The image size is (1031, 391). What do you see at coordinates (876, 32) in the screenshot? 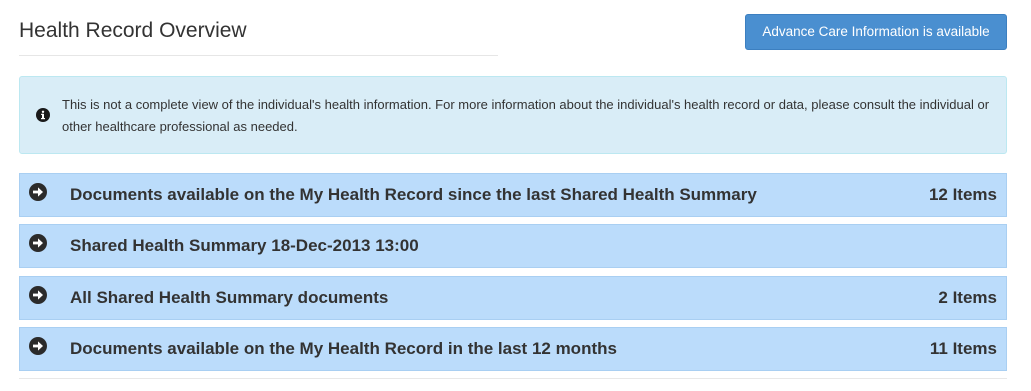
I see `advance-care-information-button: Advance Care Information is available` at bounding box center [876, 32].